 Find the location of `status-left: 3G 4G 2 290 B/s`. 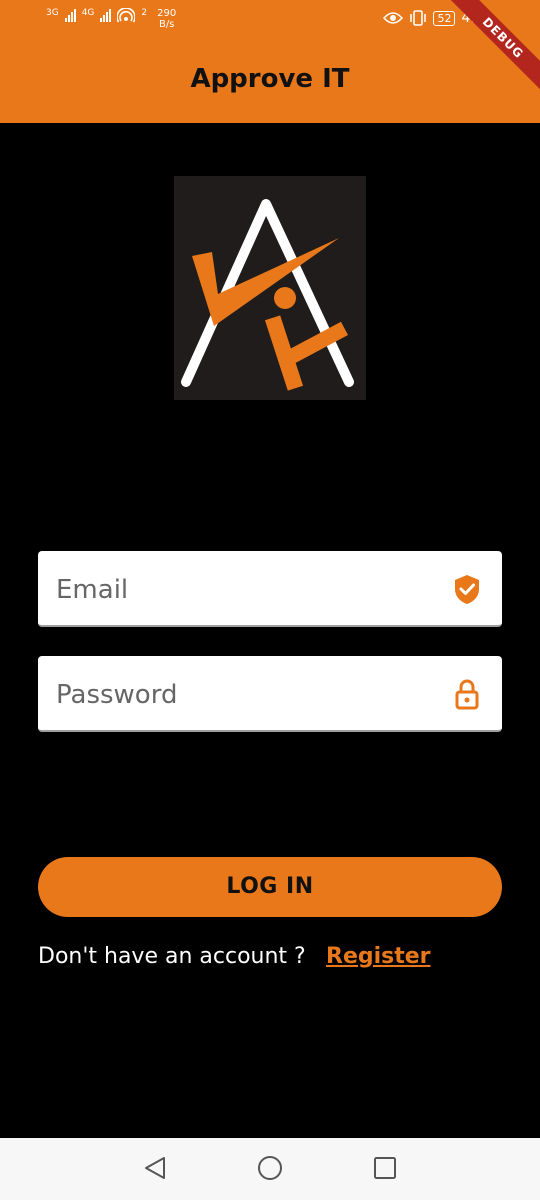

status-left: 3G 4G 2 290 B/s is located at coordinates (111, 19).